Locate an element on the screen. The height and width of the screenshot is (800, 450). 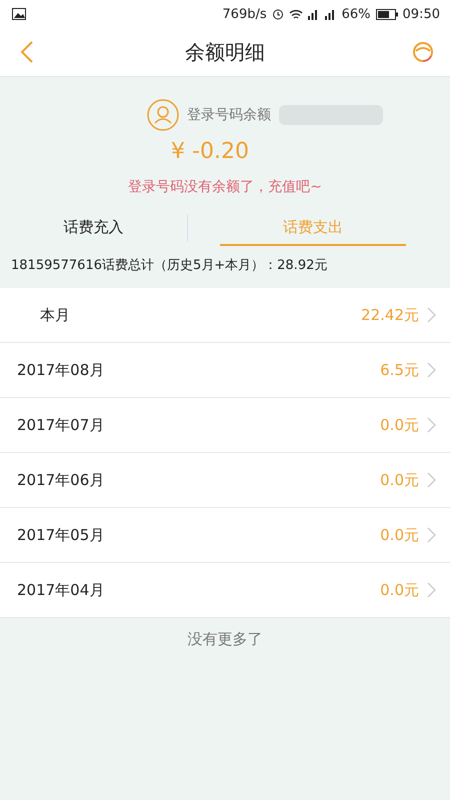
user-icon is located at coordinates (163, 115).